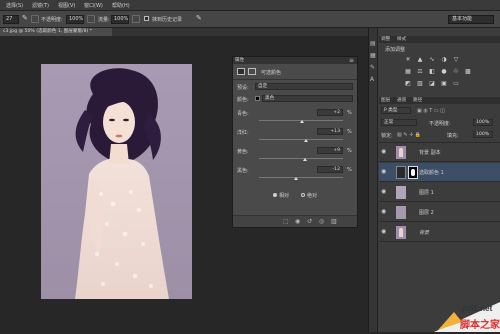 Image resolution: width=500 pixels, height=334 pixels. What do you see at coordinates (286, 221) in the screenshot?
I see `clip-to-layer-icon: ⬚` at bounding box center [286, 221].